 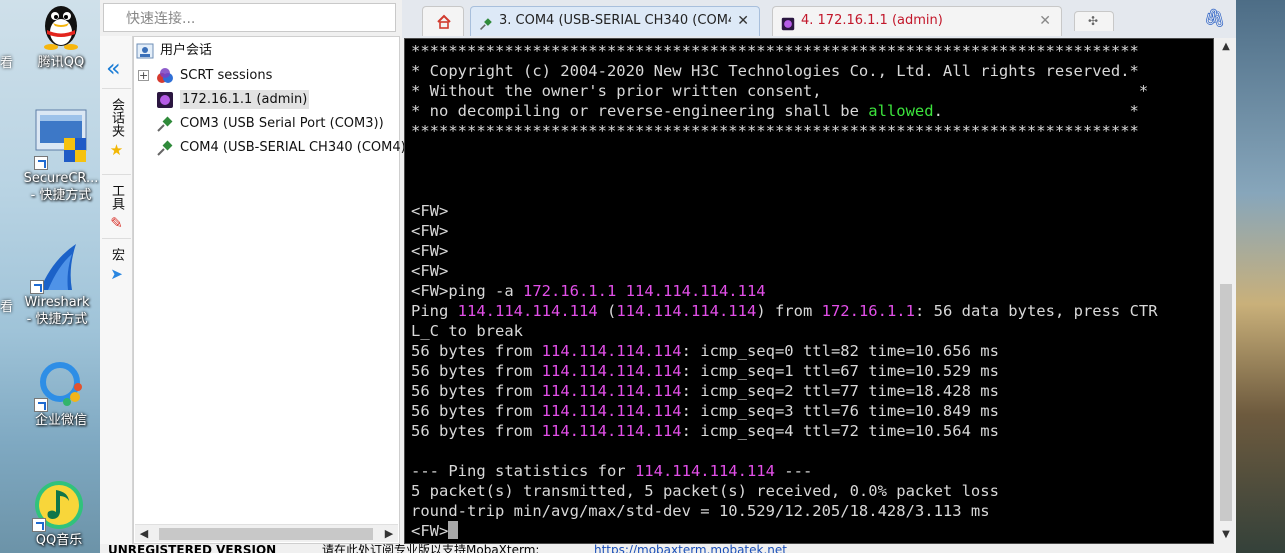 I want to click on tab-label: 4. 172.16.1.1 (admin), so click(x=872, y=20).